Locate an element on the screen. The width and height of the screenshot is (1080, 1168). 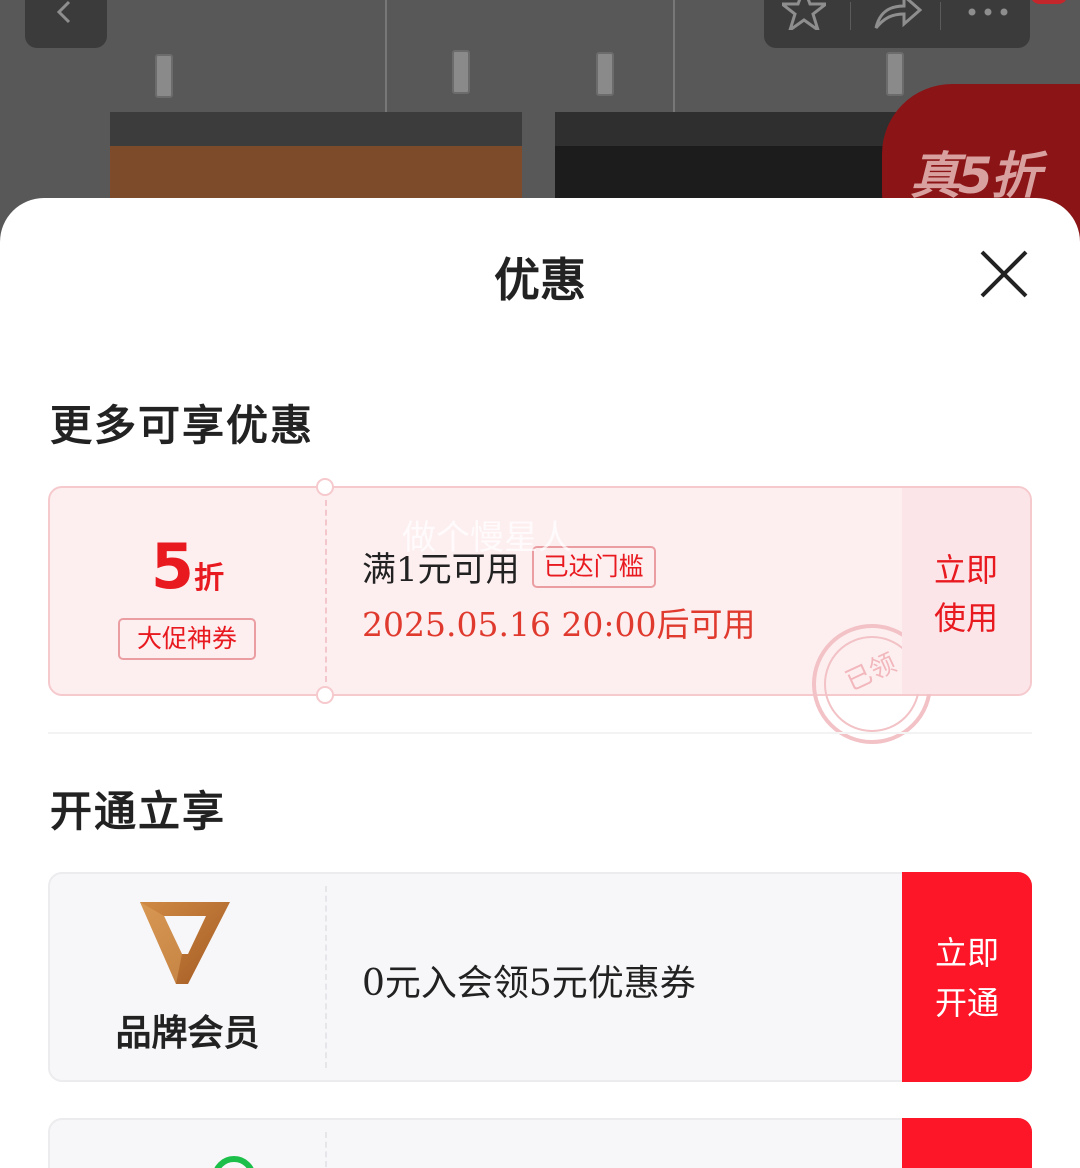
top-action-group is located at coordinates (897, 24).